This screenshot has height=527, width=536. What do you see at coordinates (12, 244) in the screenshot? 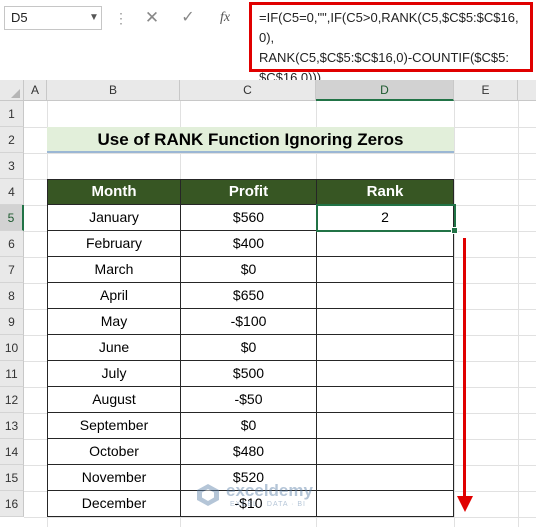
I see `row-header-6: 6` at bounding box center [12, 244].